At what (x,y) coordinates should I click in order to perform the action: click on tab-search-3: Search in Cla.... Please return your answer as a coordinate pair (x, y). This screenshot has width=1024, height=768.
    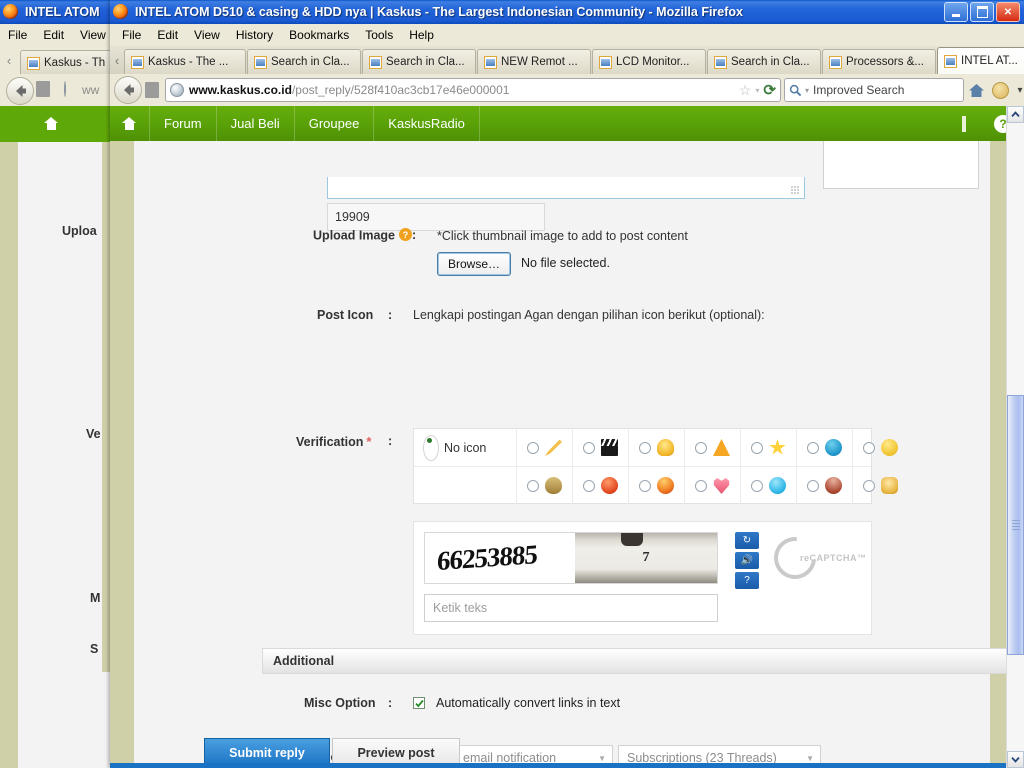
    Looking at the image, I should click on (764, 61).